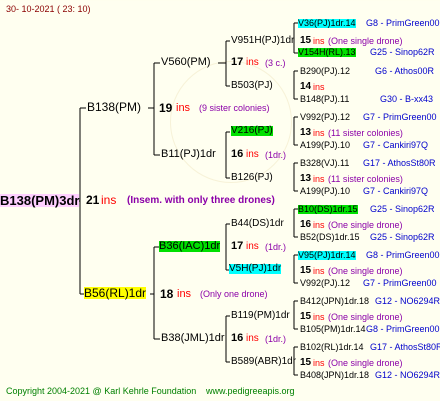  I want to click on mf-ins-label: ins, so click(252, 246).